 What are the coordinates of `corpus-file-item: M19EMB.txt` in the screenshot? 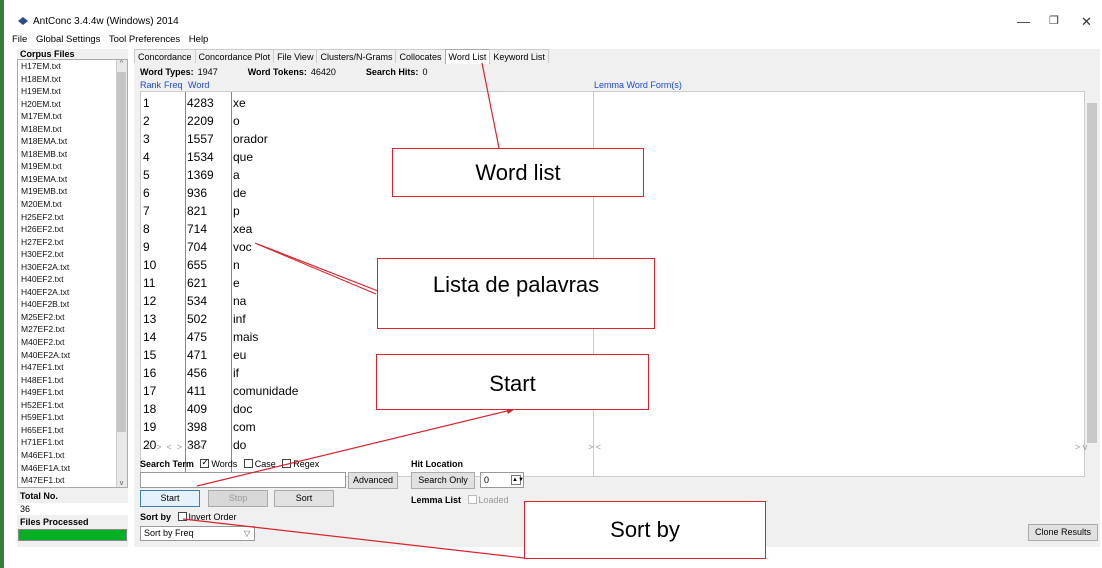 It's located at (72, 191).